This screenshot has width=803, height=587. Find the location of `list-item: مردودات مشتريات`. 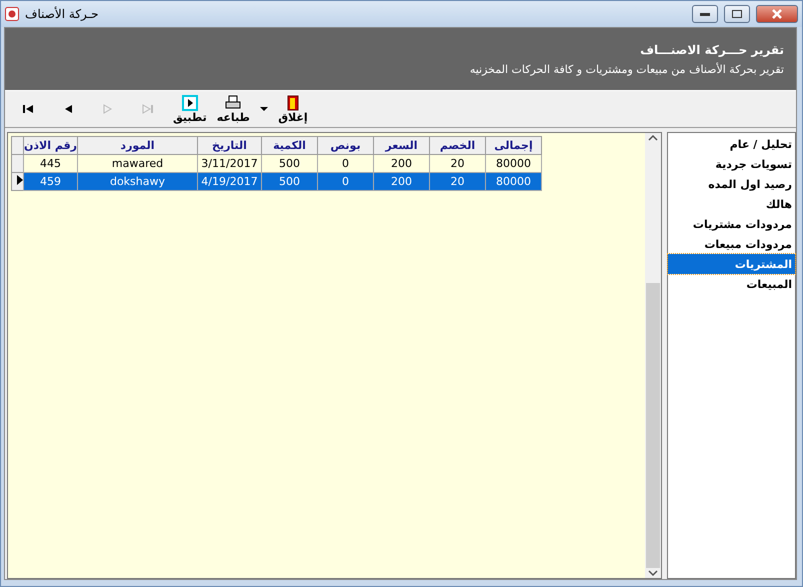

list-item: مردودات مشتريات is located at coordinates (731, 224).